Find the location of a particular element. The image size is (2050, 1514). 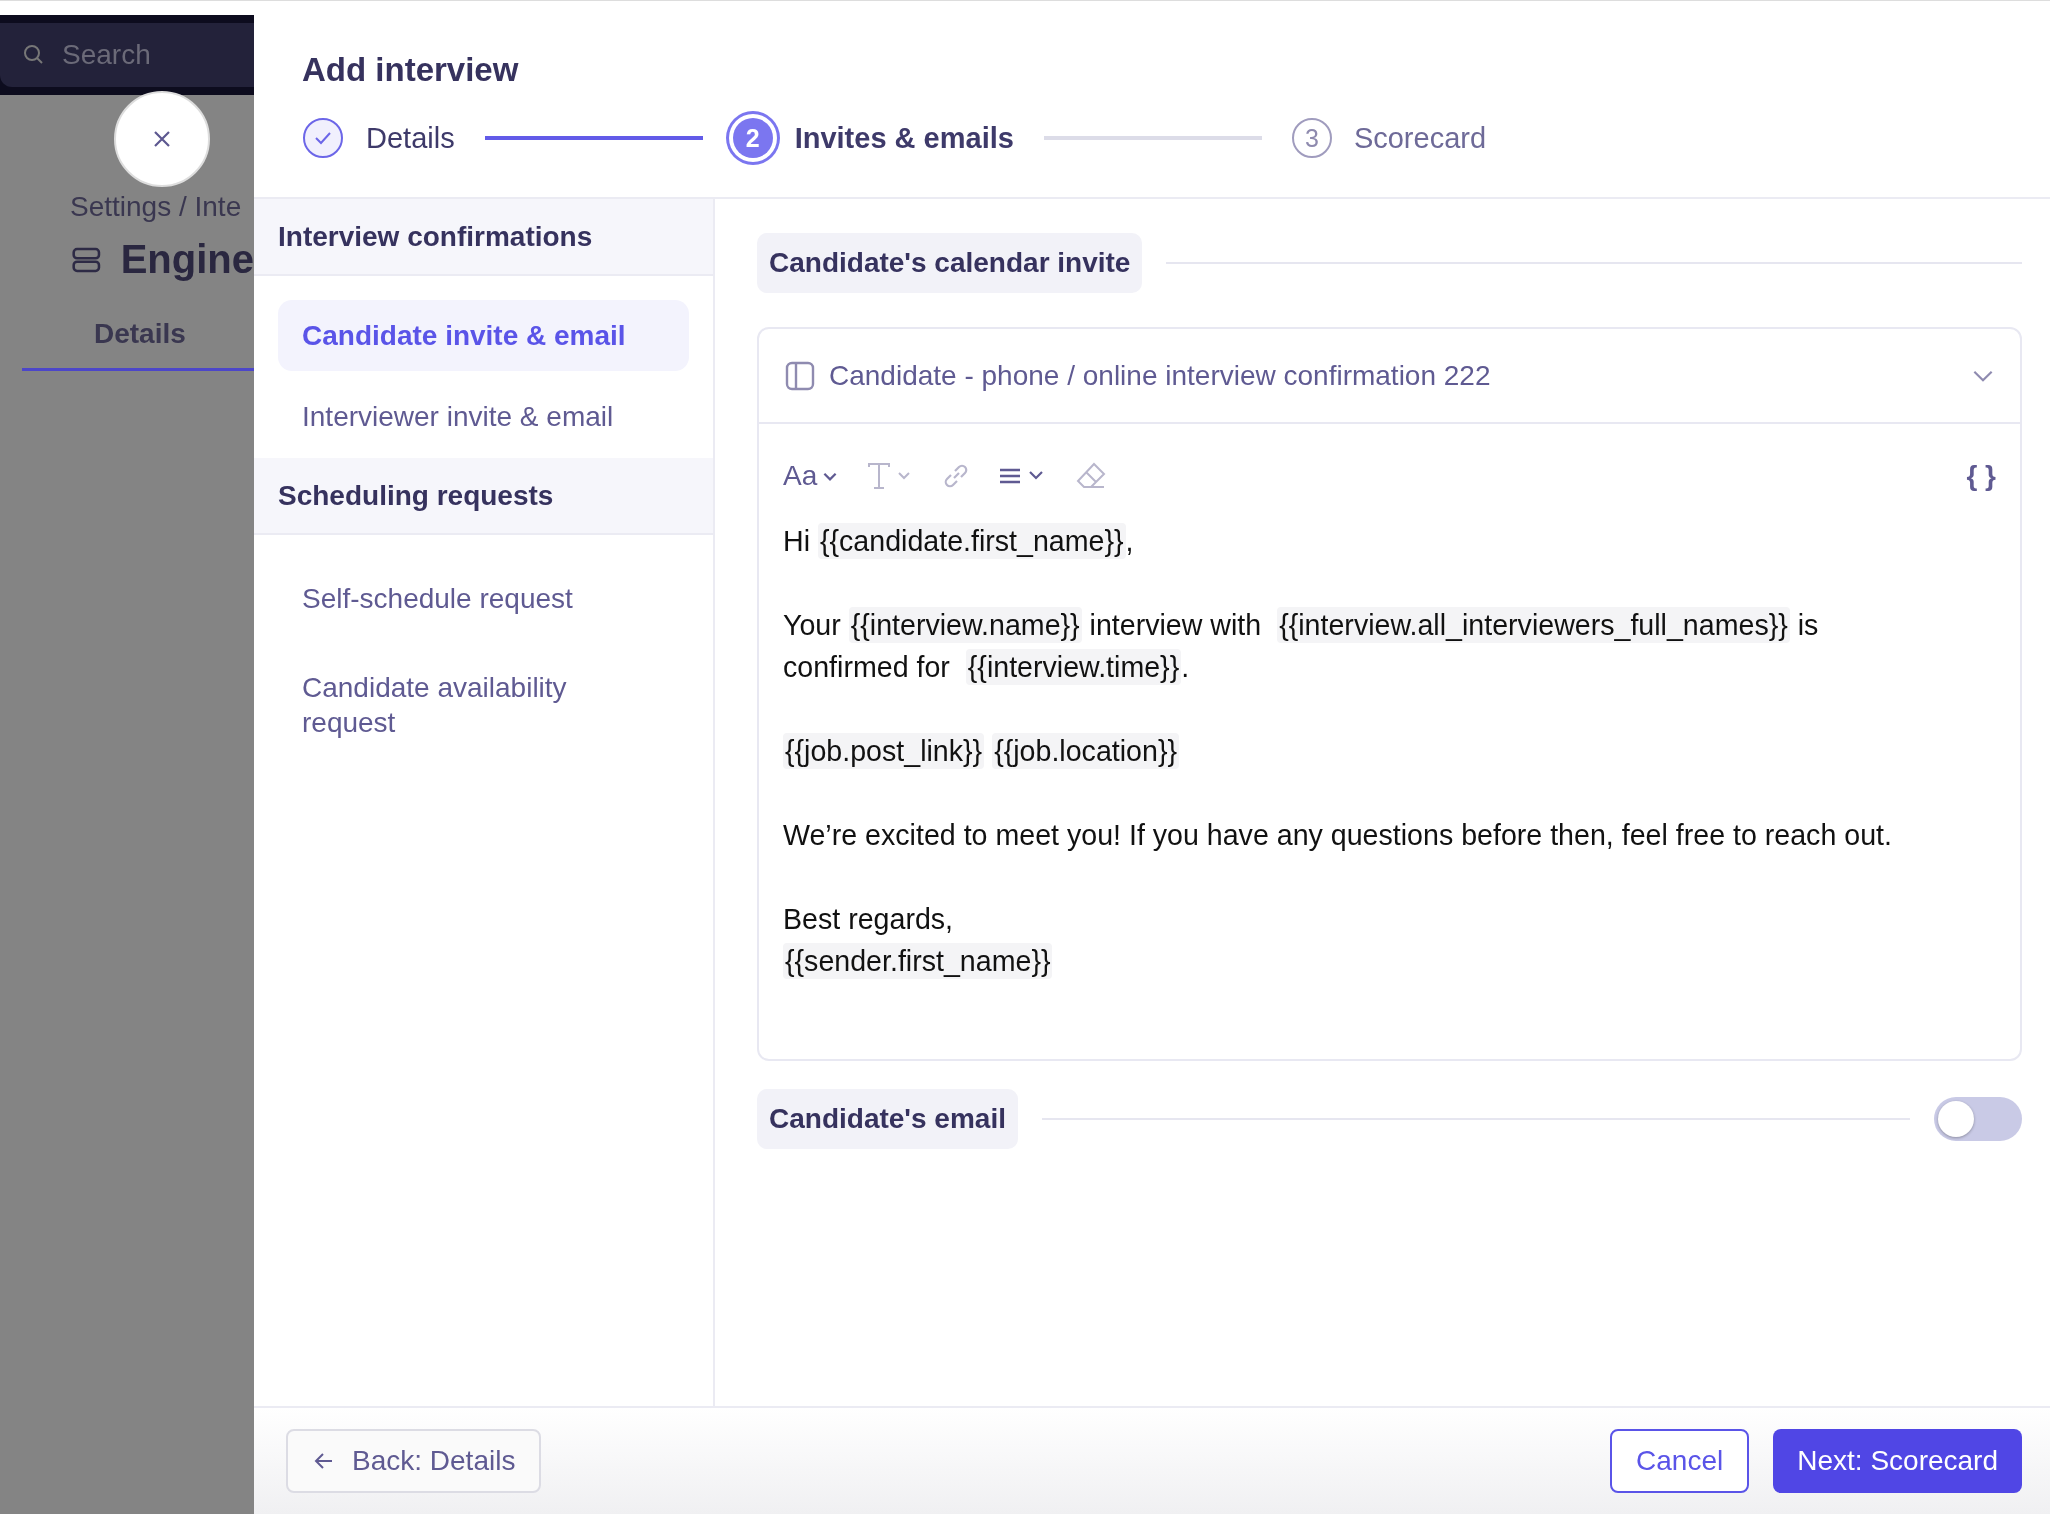

toggle-switch is located at coordinates (1978, 1119).